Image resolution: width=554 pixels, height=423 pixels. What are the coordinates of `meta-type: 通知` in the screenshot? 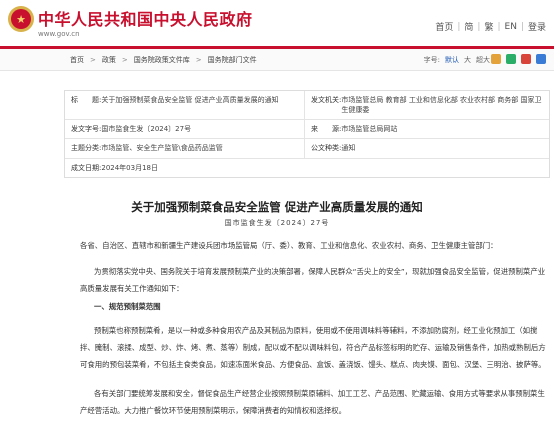 It's located at (348, 148).